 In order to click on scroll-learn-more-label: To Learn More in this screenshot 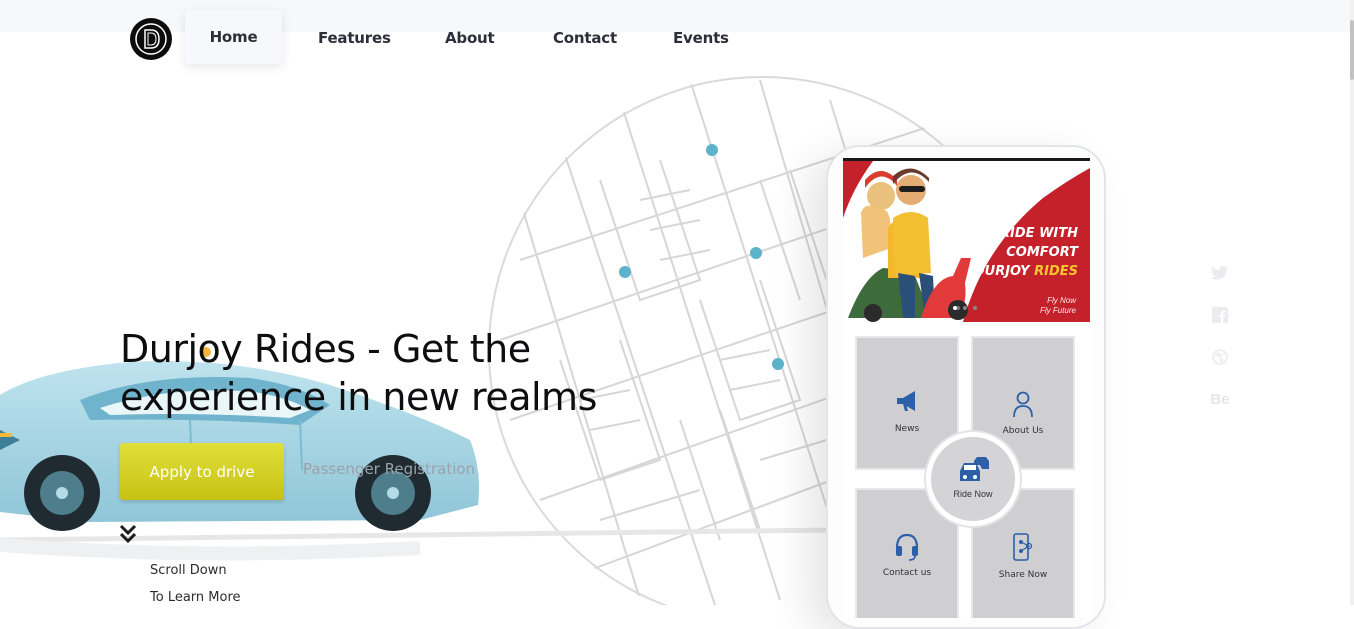, I will do `click(195, 597)`.